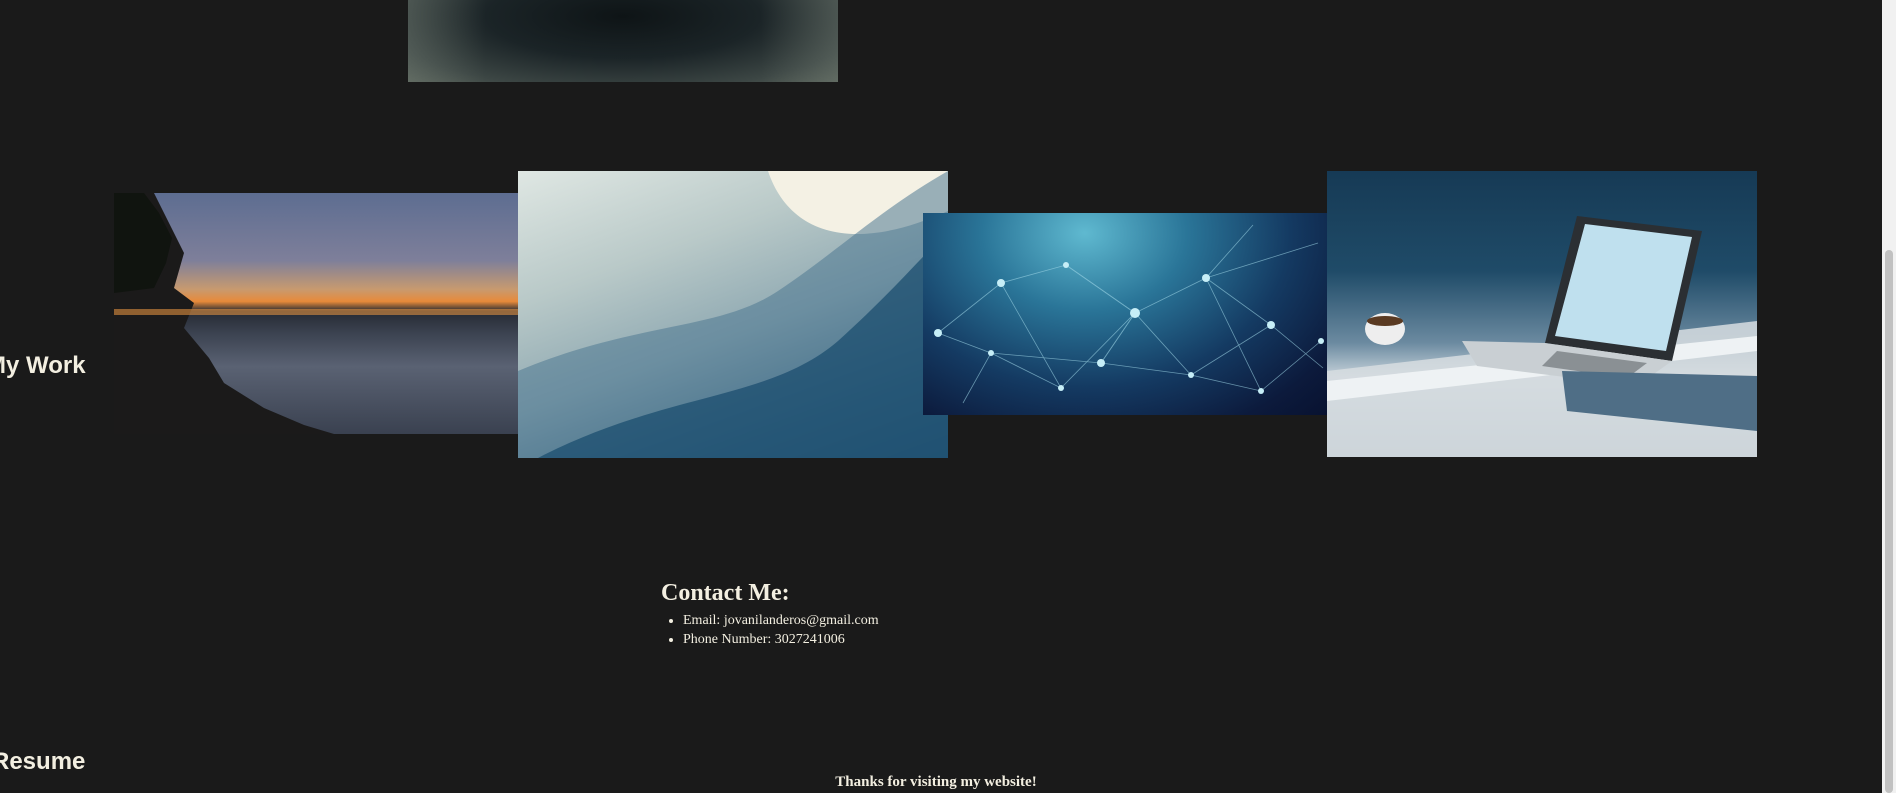  I want to click on project-image-abstract-wave, so click(733, 314).